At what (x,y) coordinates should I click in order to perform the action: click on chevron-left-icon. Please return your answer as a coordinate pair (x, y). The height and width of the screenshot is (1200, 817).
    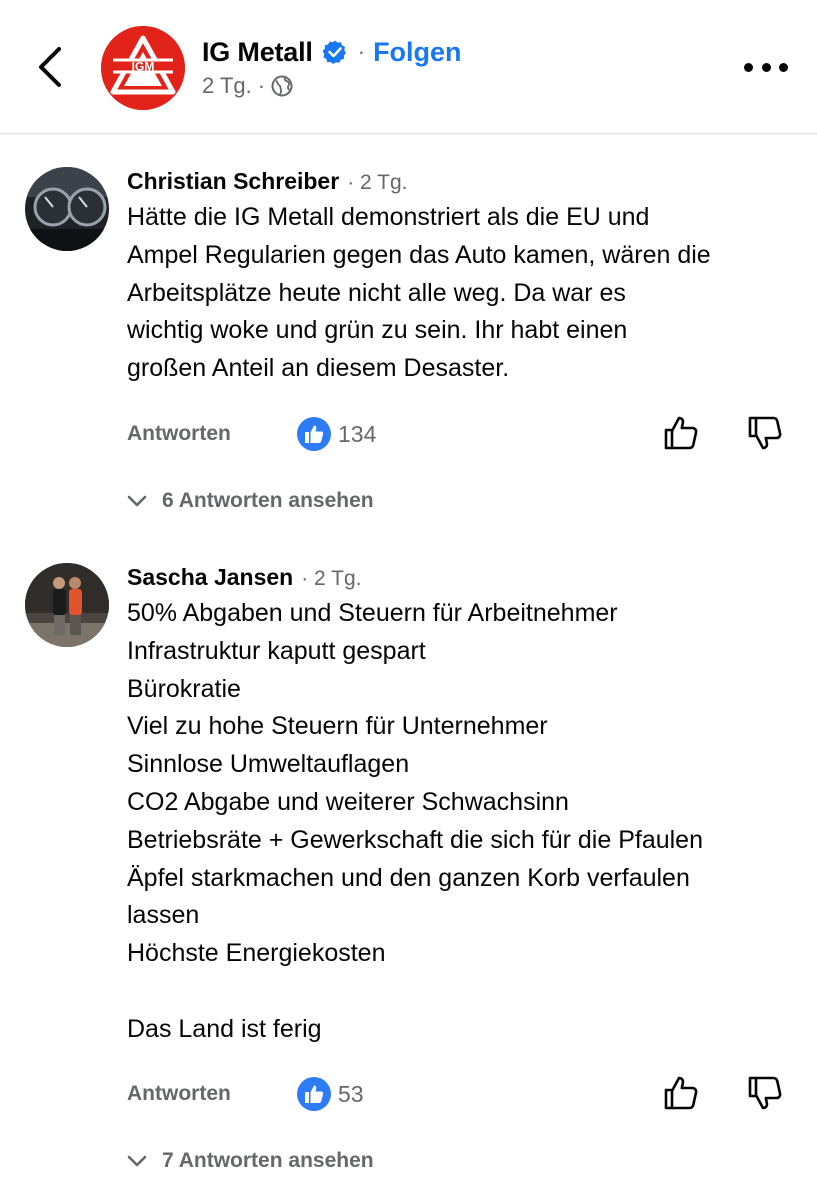
    Looking at the image, I should click on (50, 67).